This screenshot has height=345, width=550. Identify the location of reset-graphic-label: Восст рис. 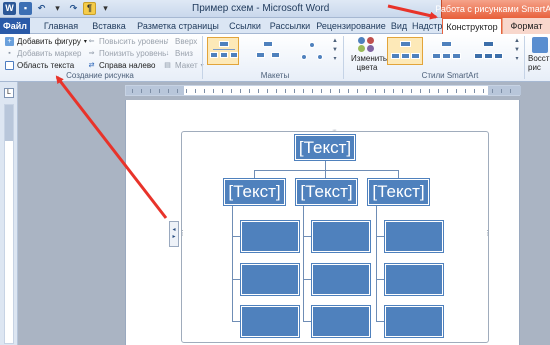
(539, 63).